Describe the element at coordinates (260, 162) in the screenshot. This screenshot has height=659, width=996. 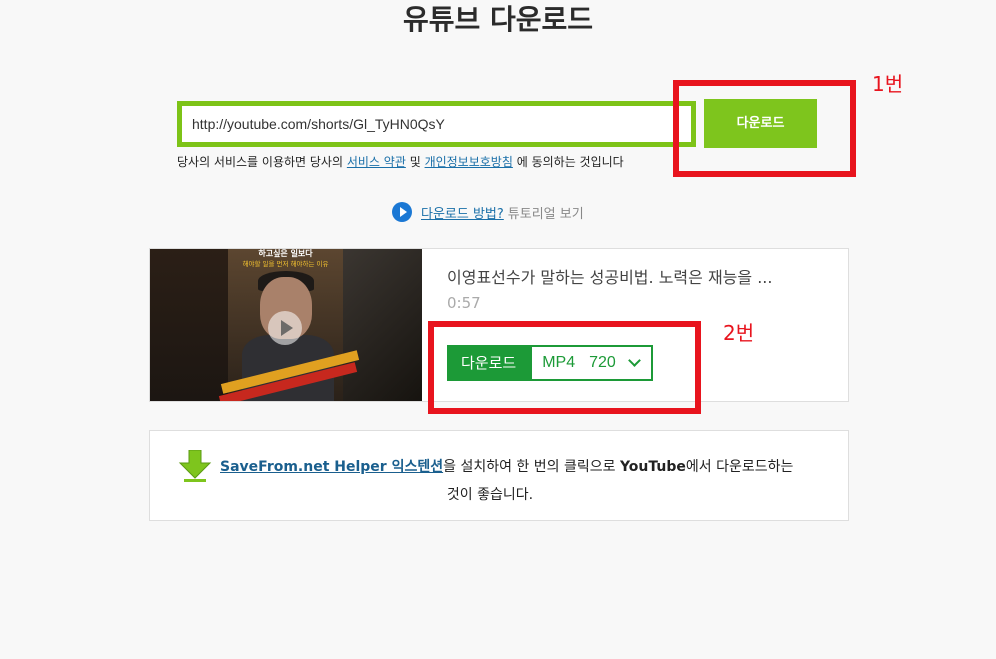
I see `terms-prefix: 당사의 서비스를 이용하면 당사의` at that location.